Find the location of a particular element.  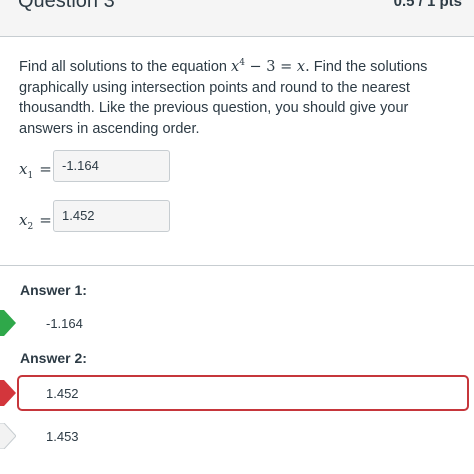

equation-rhs: x is located at coordinates (301, 67).